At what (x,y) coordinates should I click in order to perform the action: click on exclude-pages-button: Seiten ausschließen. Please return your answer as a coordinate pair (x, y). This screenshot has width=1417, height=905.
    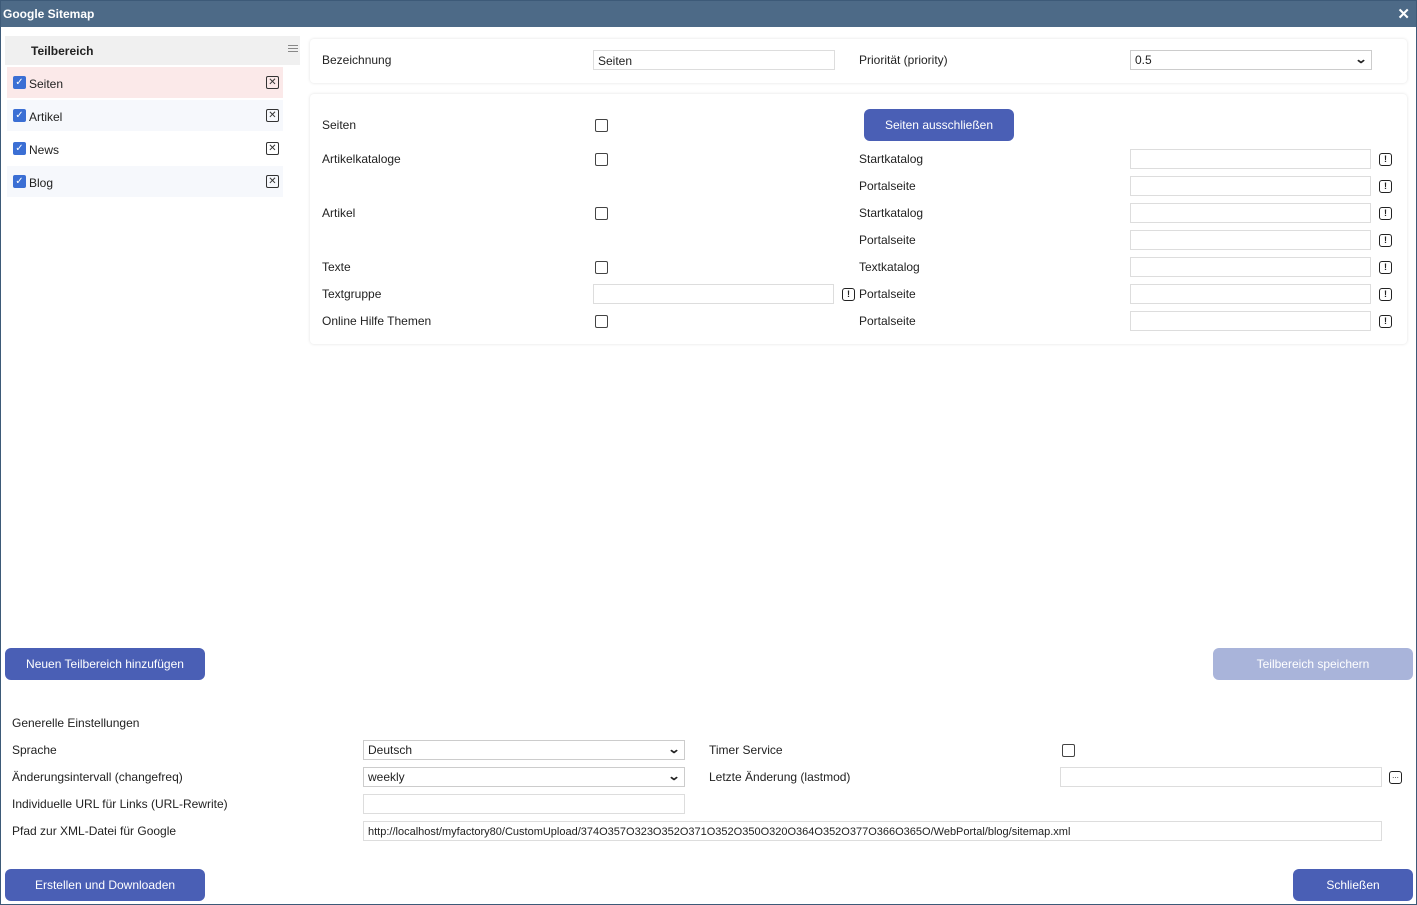
    Looking at the image, I should click on (939, 125).